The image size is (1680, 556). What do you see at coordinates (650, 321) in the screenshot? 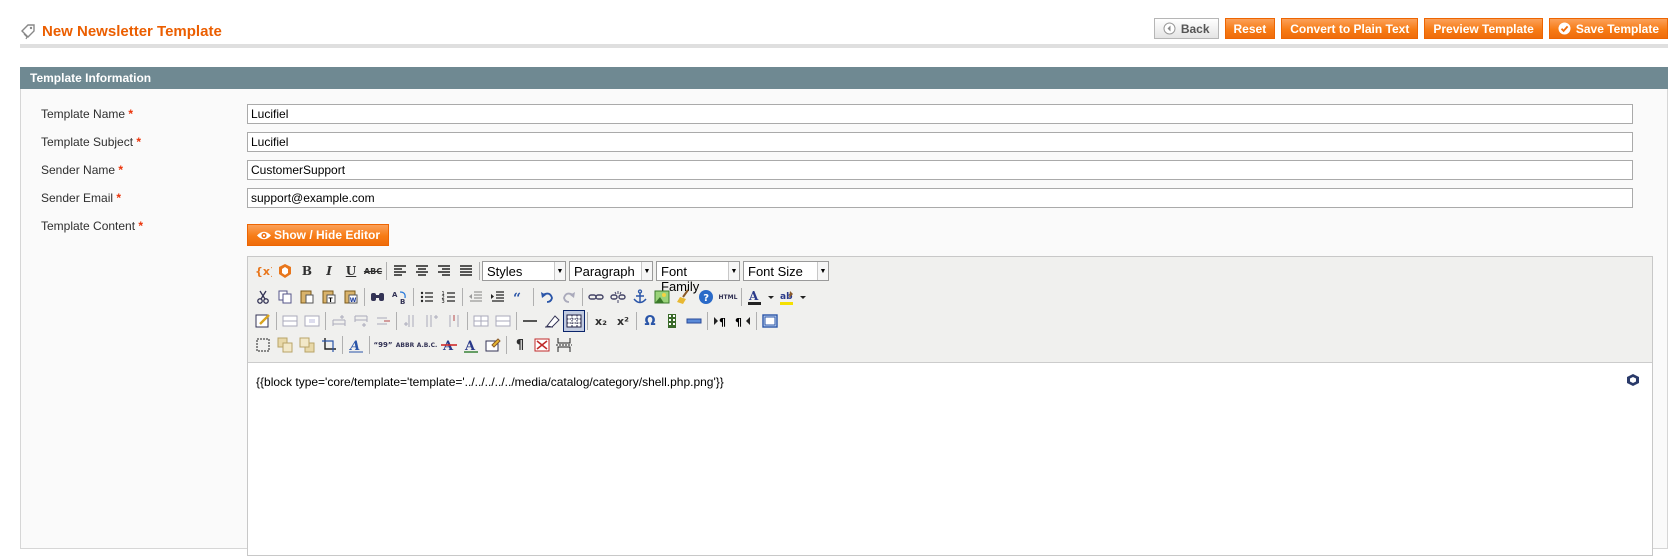
I see `special-char-icon: Ω` at bounding box center [650, 321].